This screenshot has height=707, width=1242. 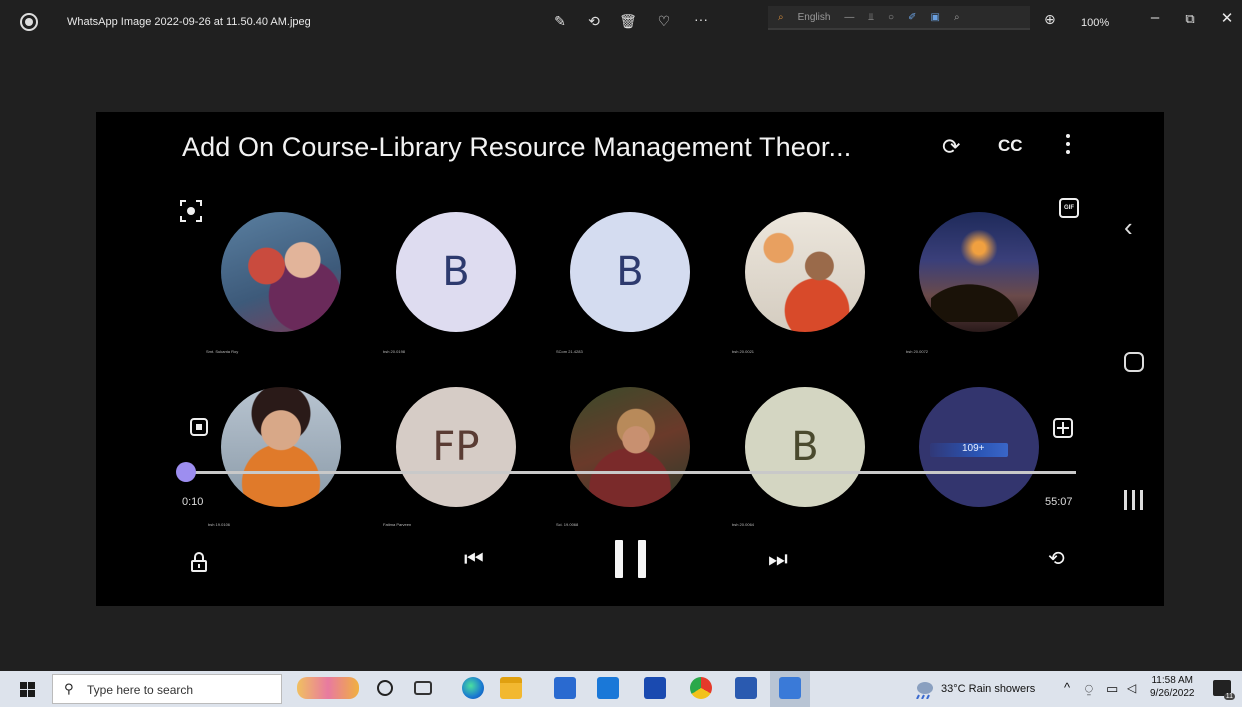 I want to click on zoom-in-icon: ⊕, so click(x=1050, y=19).